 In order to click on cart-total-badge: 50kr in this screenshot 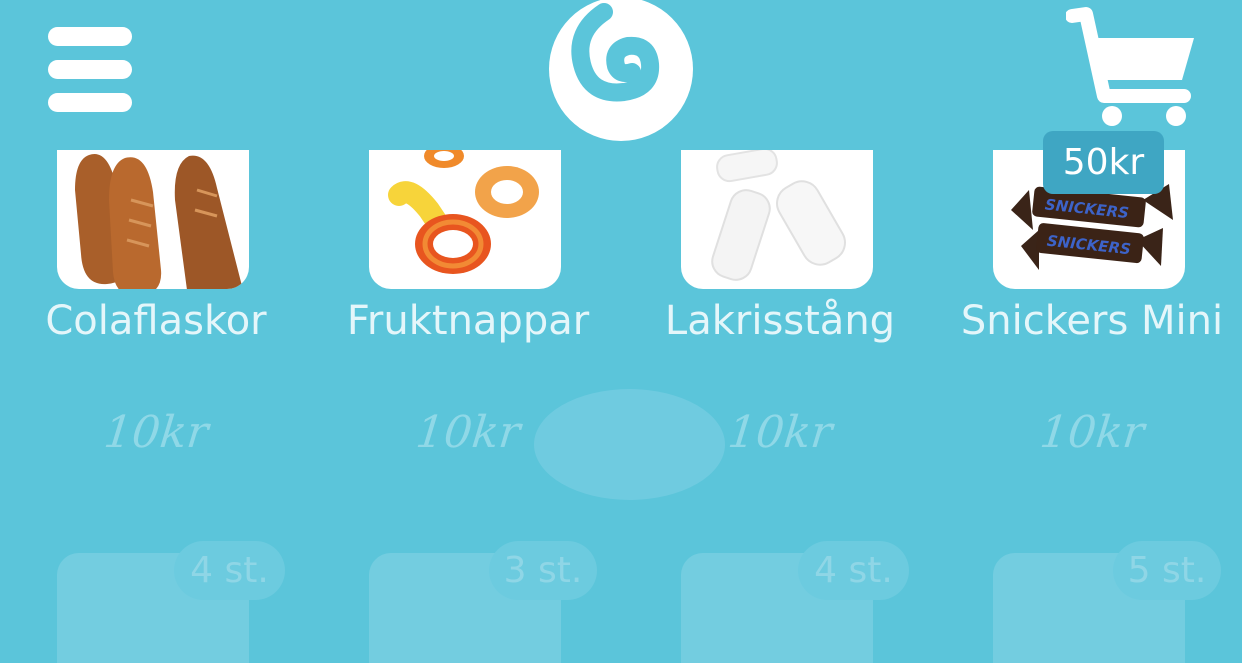, I will do `click(1103, 162)`.